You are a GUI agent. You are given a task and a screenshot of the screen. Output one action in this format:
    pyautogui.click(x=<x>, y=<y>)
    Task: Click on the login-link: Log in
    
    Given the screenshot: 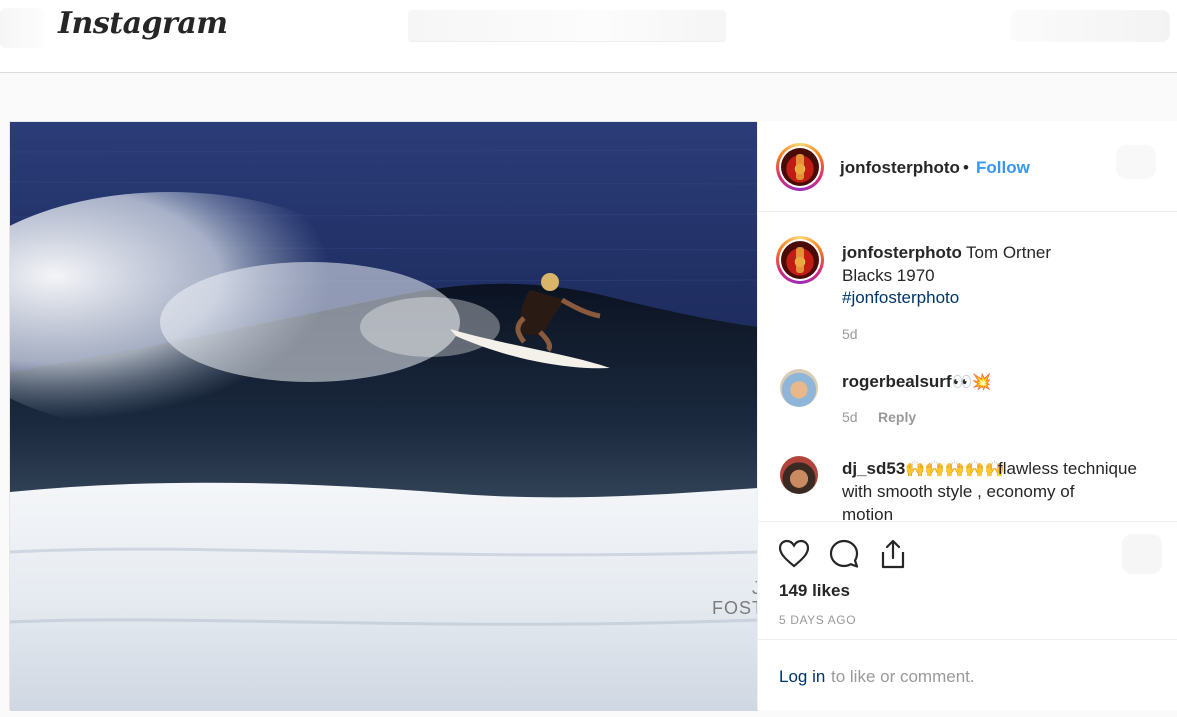 What is the action you would take?
    pyautogui.click(x=802, y=677)
    